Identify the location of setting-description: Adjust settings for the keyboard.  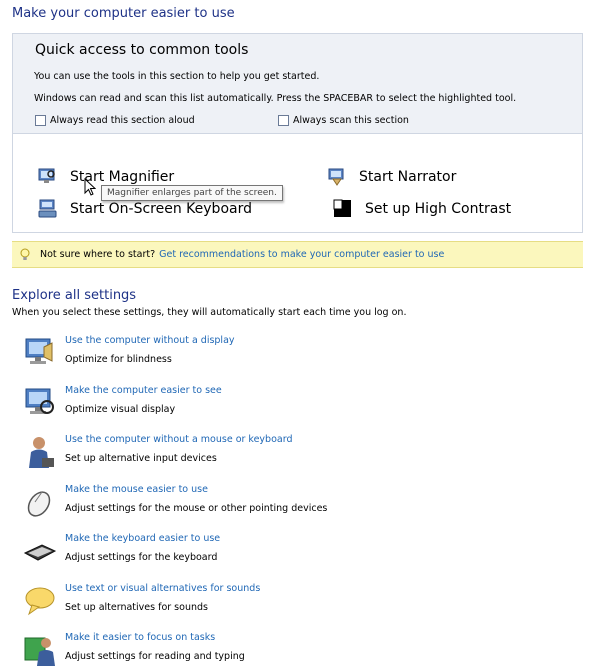
(141, 557).